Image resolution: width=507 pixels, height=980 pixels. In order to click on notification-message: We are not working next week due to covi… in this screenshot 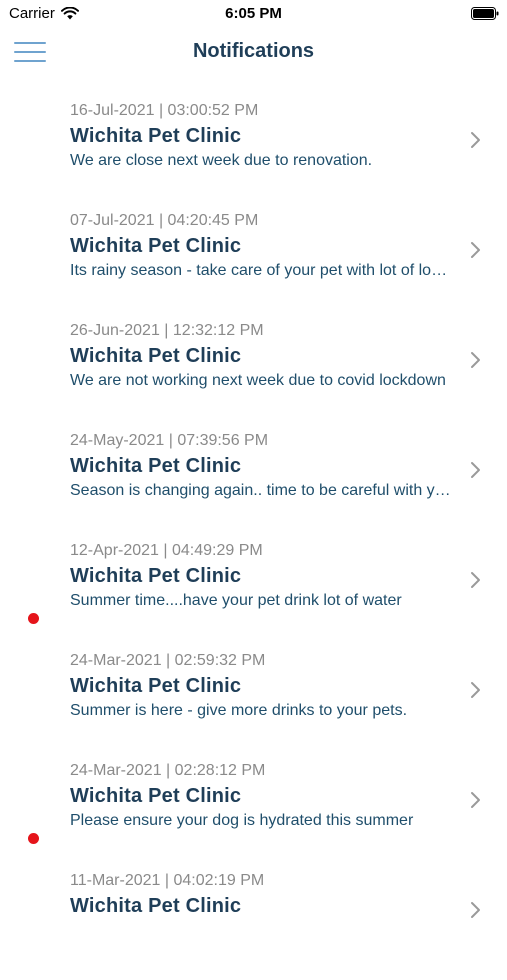, I will do `click(258, 380)`.